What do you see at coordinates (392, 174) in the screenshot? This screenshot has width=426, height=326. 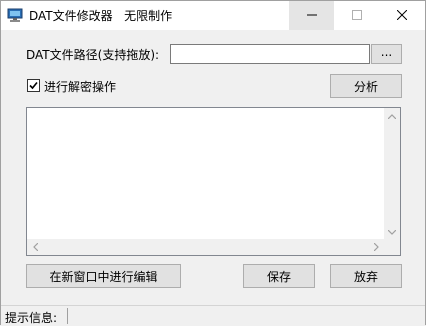 I see `vertical-scrollbar` at bounding box center [392, 174].